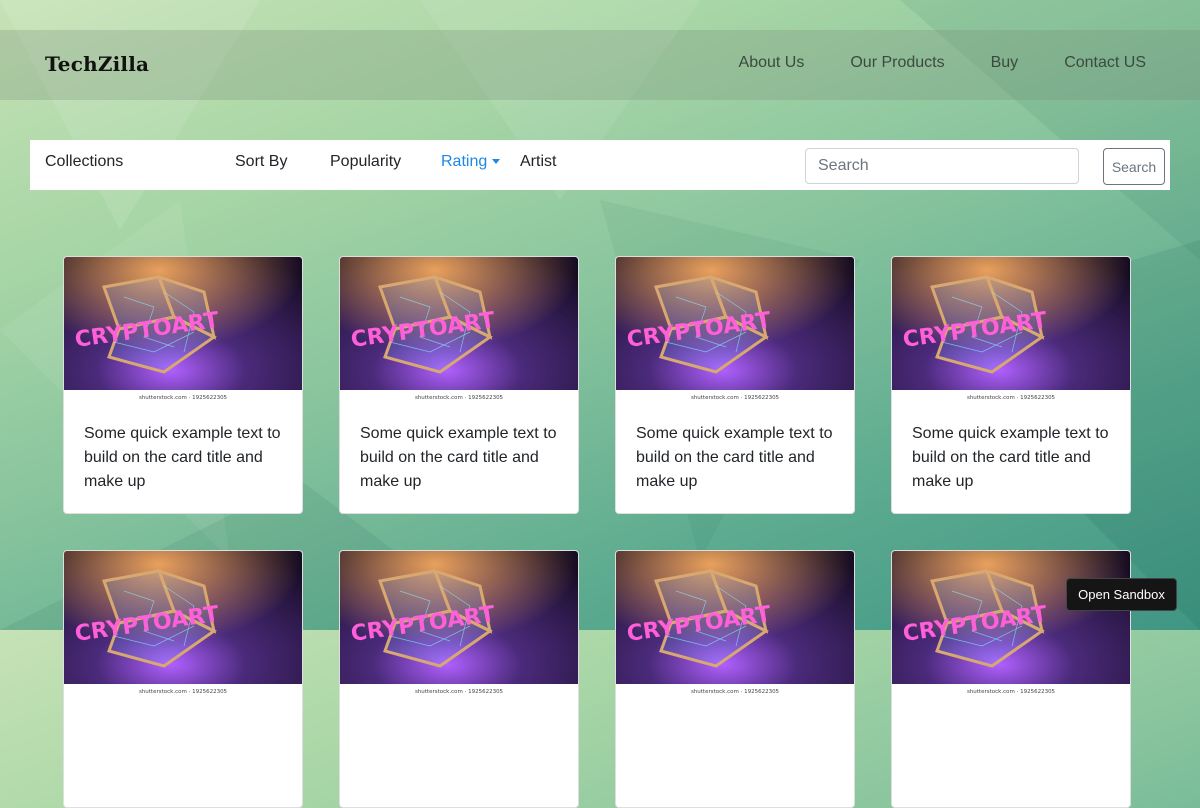 This screenshot has width=1200, height=808. Describe the element at coordinates (1005, 63) in the screenshot. I see `nav-buy: Buy` at that location.